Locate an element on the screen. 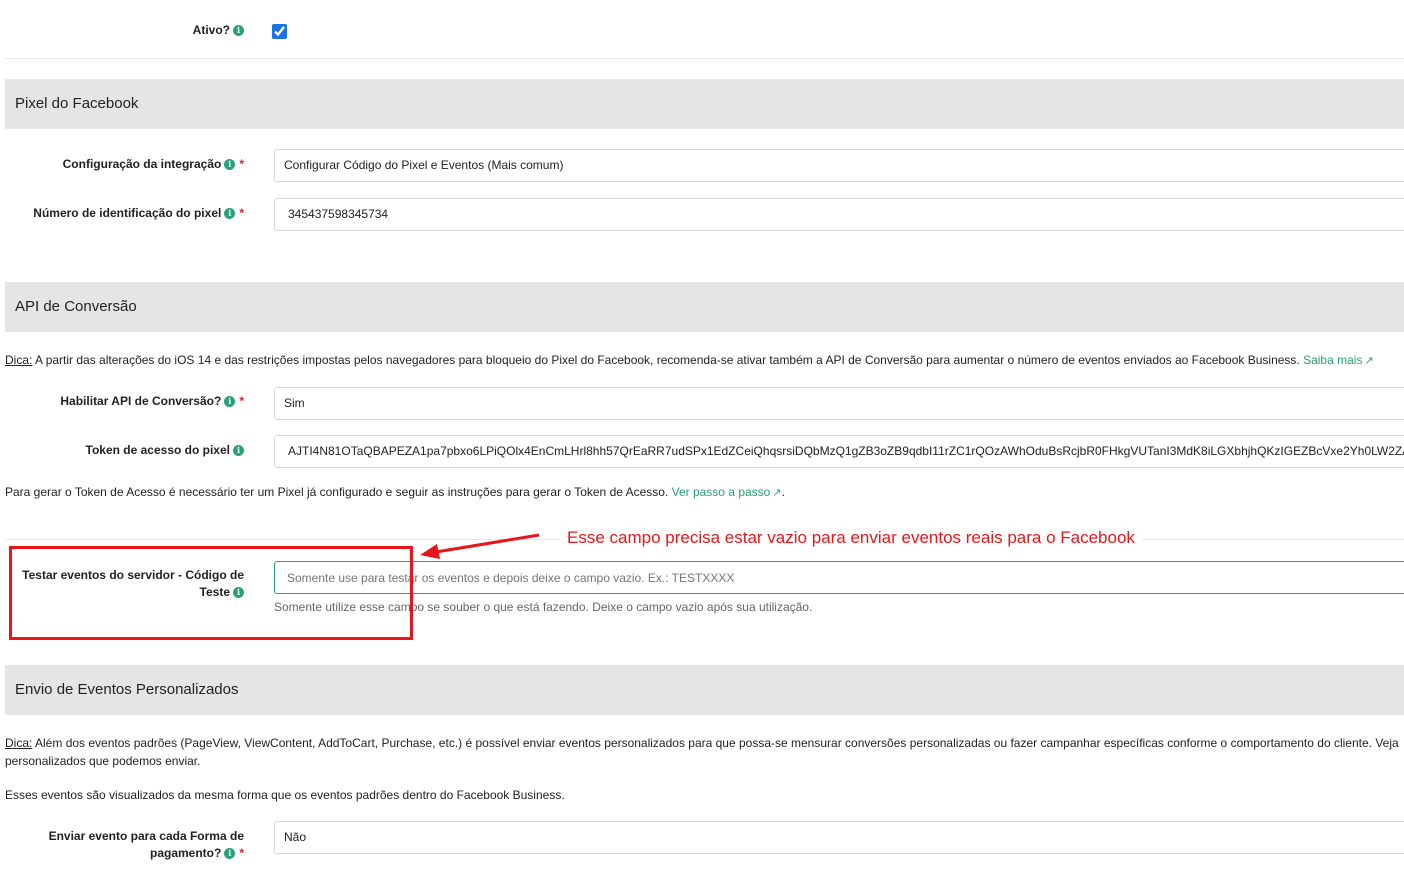  annotation-arrow-icon is located at coordinates (480, 546).